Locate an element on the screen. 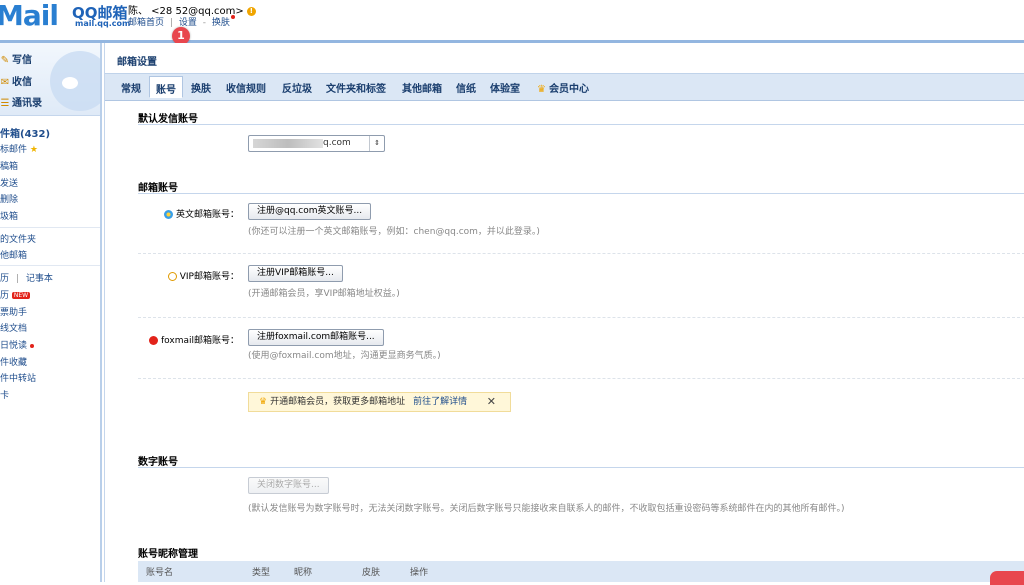 The width and height of the screenshot is (1024, 585). default-sender-select: q.com ⇕ is located at coordinates (316, 143).